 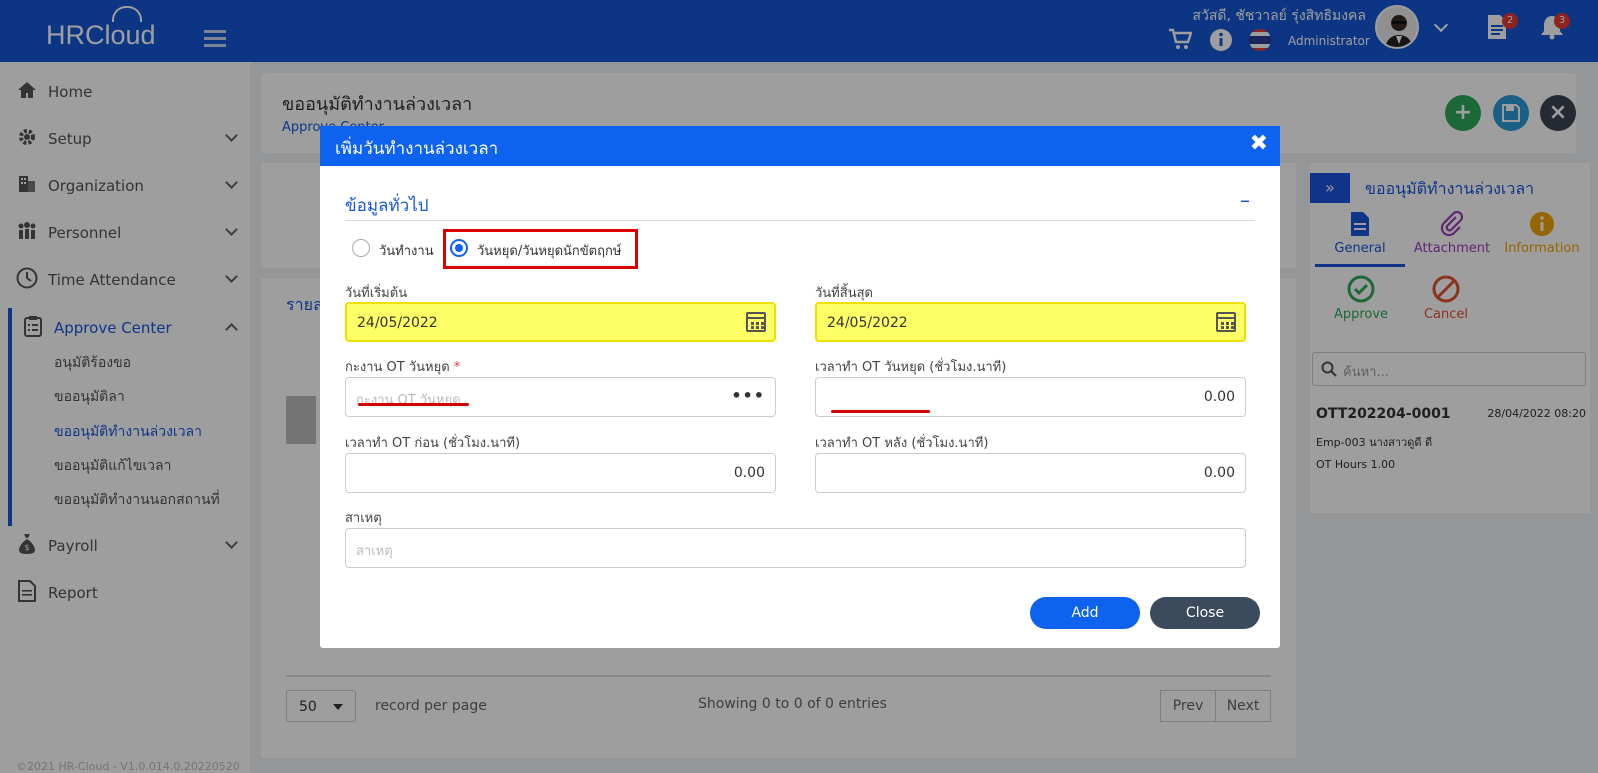 What do you see at coordinates (1245, 200) in the screenshot?
I see `collapse-section-icon: –` at bounding box center [1245, 200].